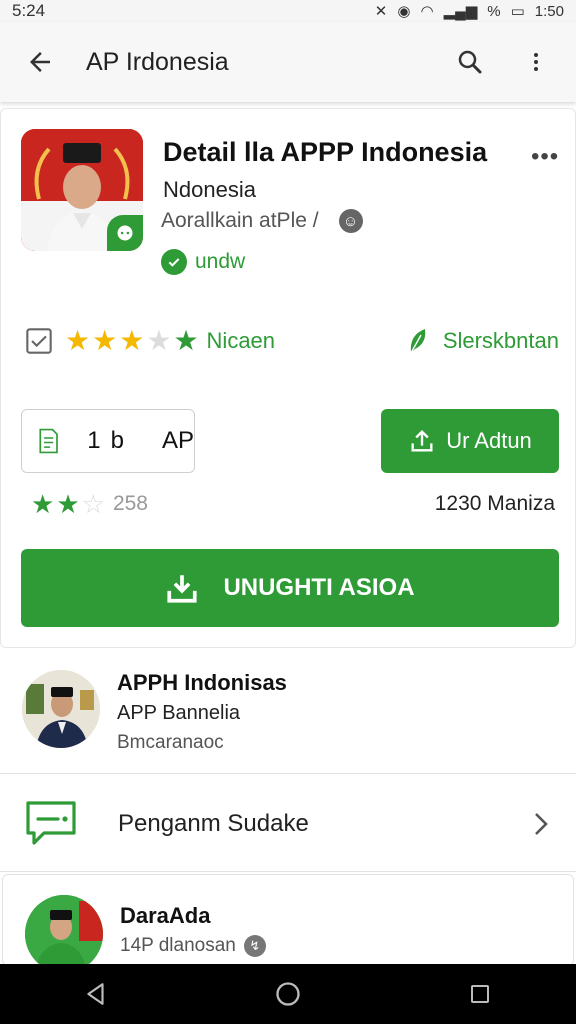 The height and width of the screenshot is (1024, 576). What do you see at coordinates (159, 340) in the screenshot?
I see `star-empty-icon: ★` at bounding box center [159, 340].